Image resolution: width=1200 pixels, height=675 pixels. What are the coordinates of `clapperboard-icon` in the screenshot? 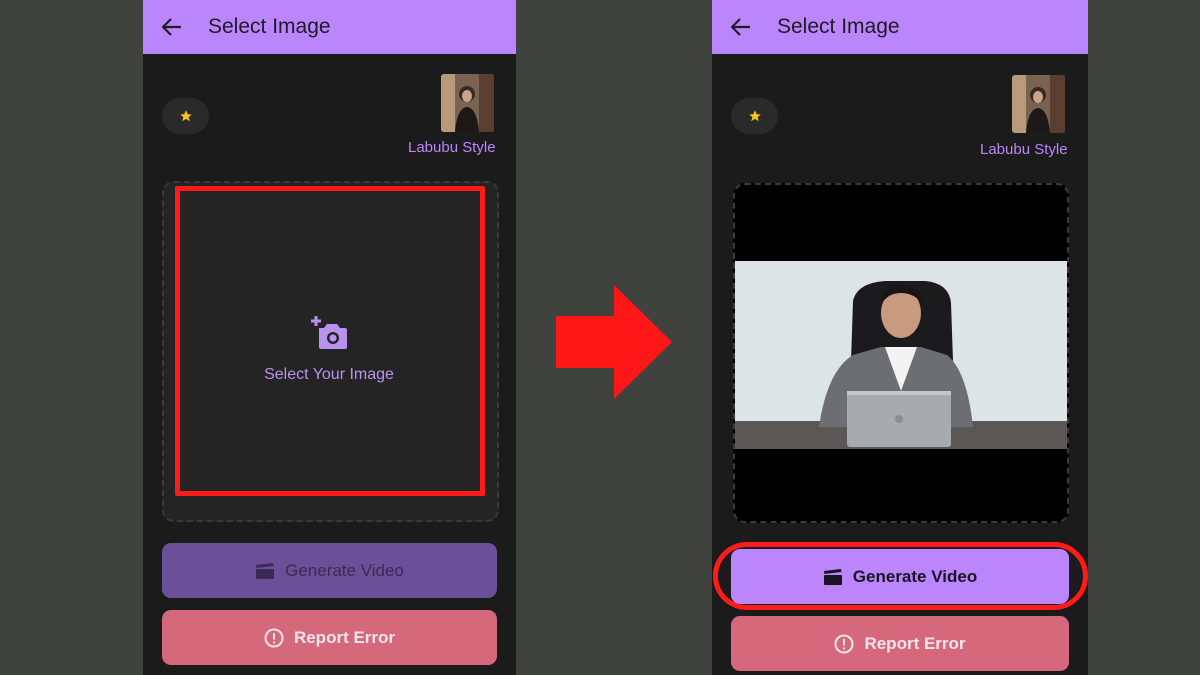 It's located at (265, 570).